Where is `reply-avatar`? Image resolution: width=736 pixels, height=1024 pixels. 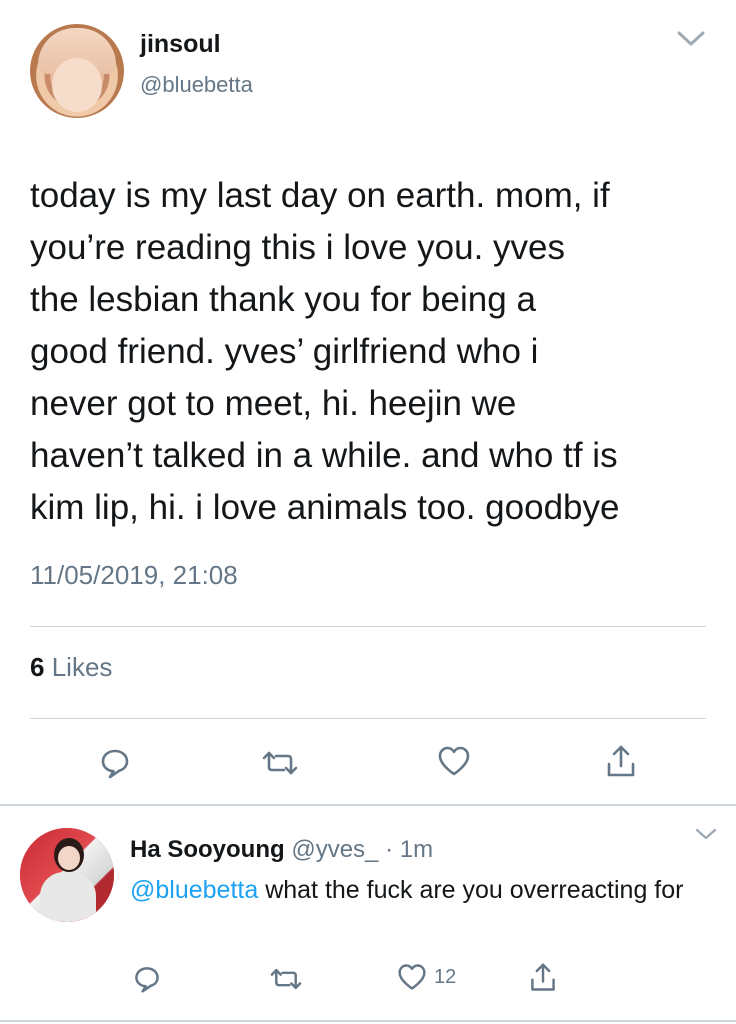
reply-avatar is located at coordinates (67, 875).